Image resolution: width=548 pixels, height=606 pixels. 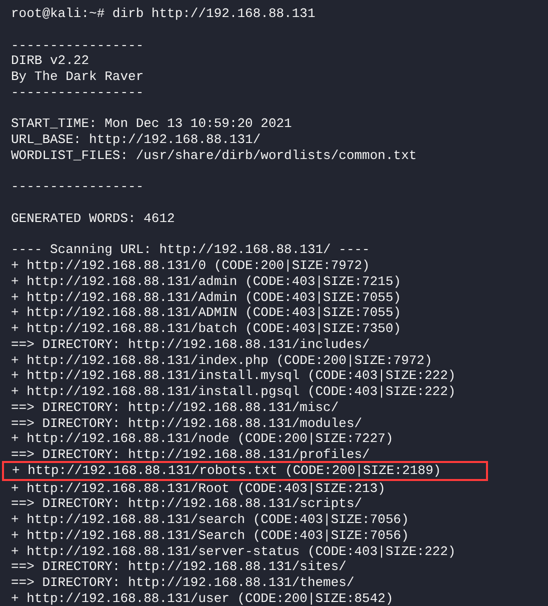 What do you see at coordinates (187, 424) in the screenshot?
I see `output-line: ==> DIRECTORY: http://192.168.88.131/modules/` at bounding box center [187, 424].